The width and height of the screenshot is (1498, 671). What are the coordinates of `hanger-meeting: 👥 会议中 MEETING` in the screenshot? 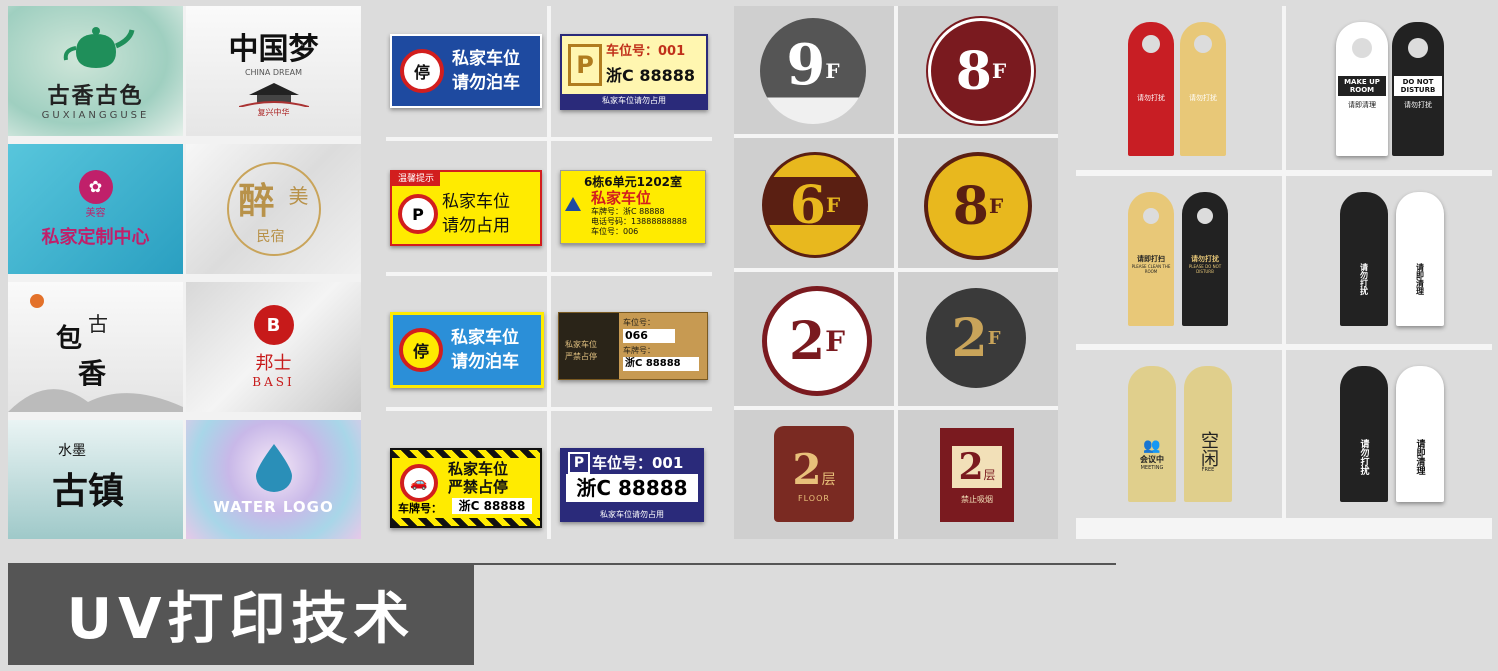 It's located at (1152, 434).